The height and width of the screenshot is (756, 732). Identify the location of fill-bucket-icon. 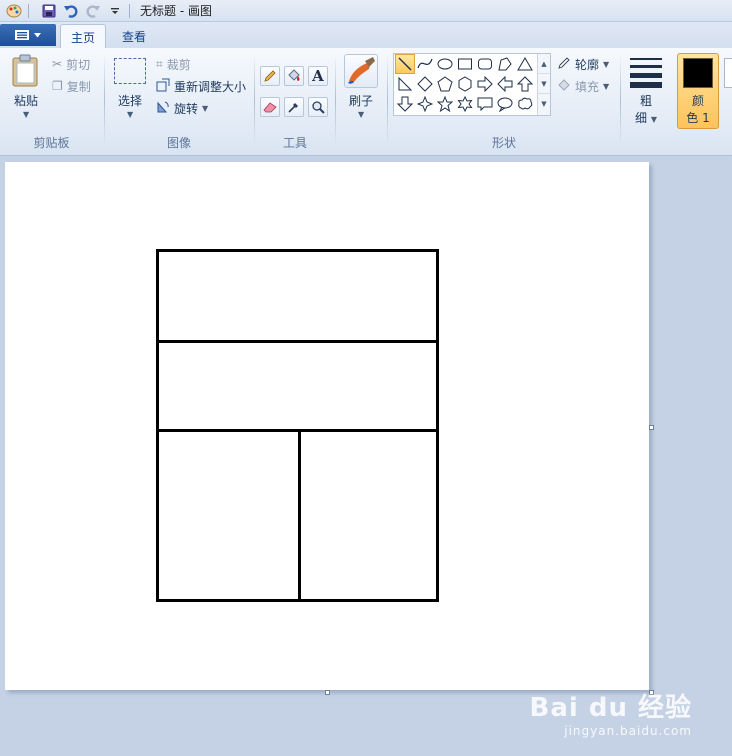
(294, 76).